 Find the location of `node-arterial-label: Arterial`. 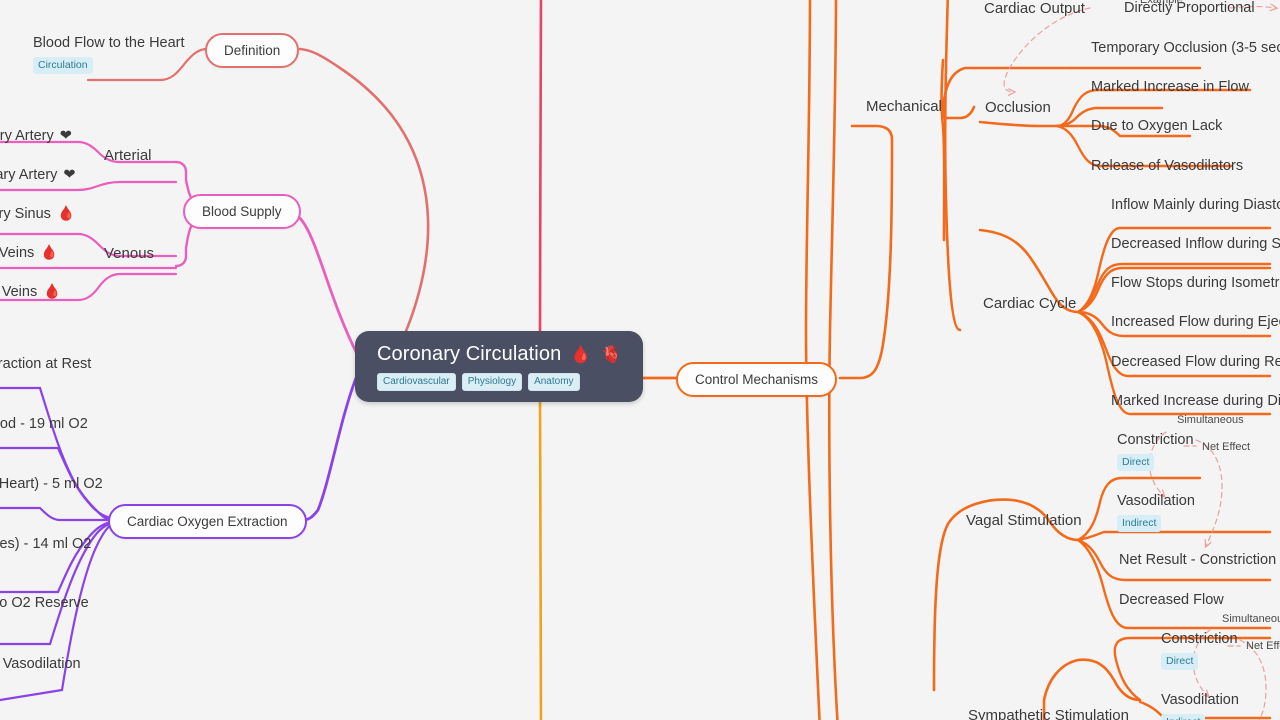

node-arterial-label: Arterial is located at coordinates (128, 155).